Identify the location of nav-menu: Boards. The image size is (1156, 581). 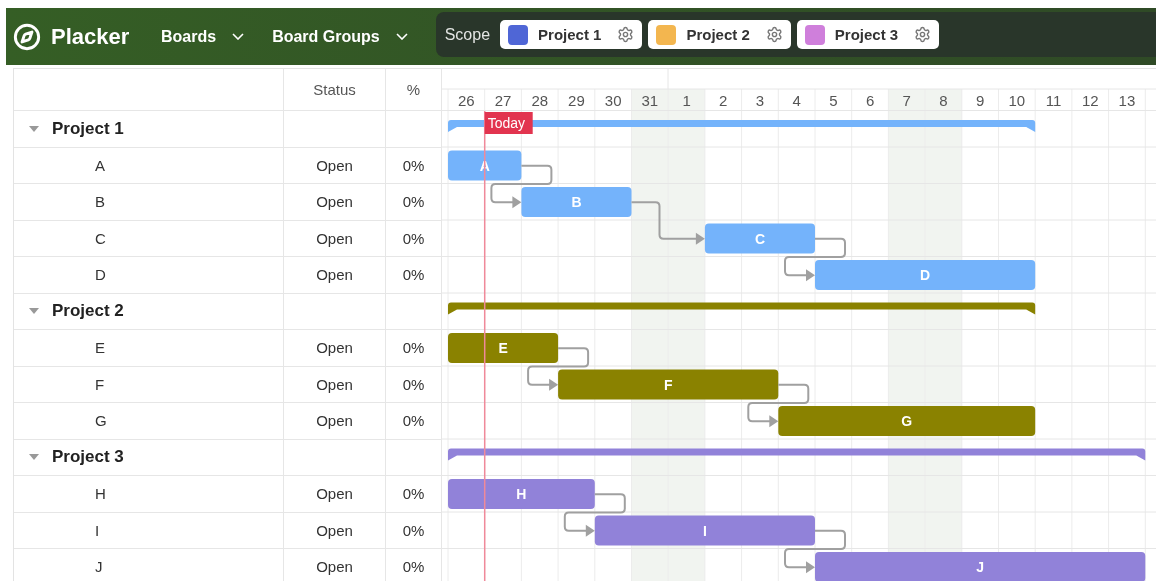
(203, 36).